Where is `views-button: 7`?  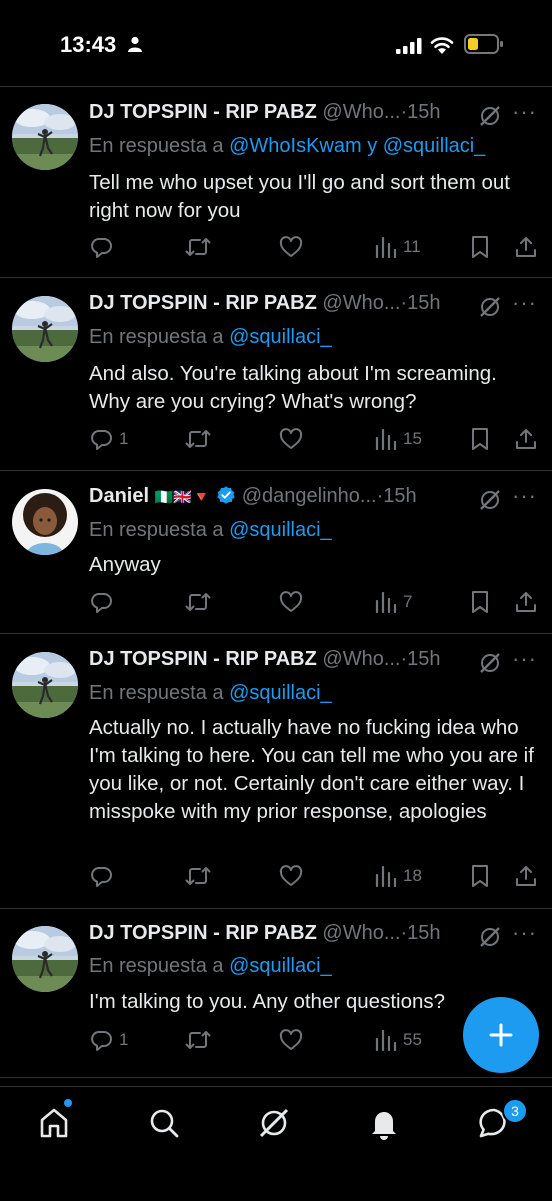 views-button: 7 is located at coordinates (393, 602).